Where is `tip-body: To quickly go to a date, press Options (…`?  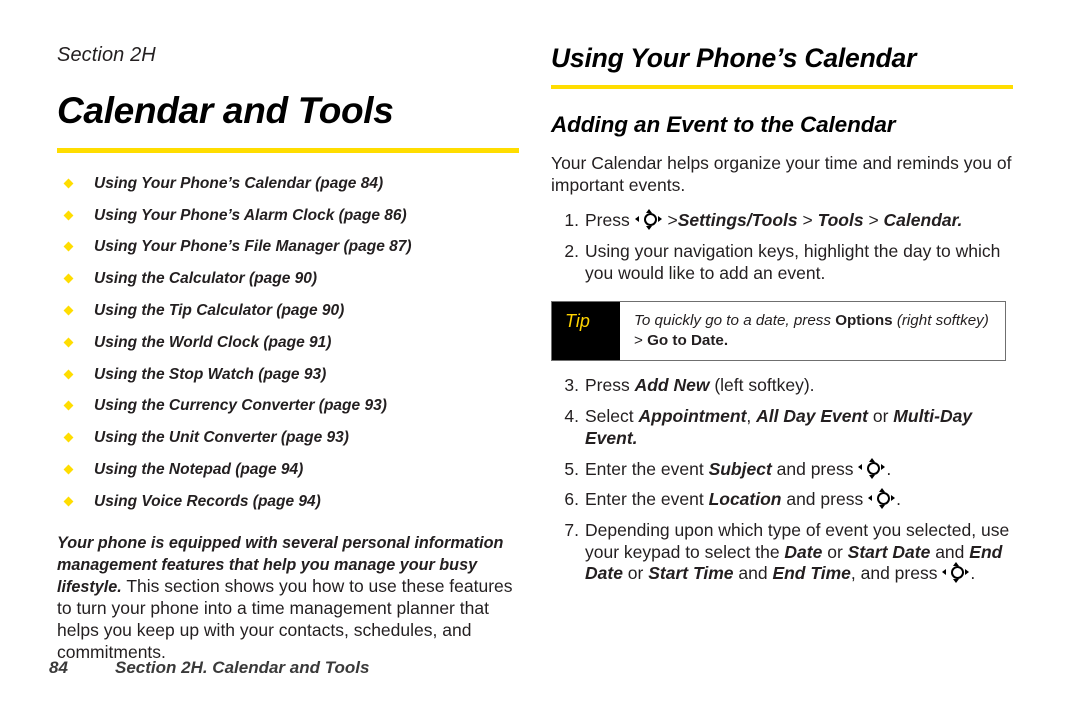
tip-body: To quickly go to a date, press Options (… is located at coordinates (812, 331).